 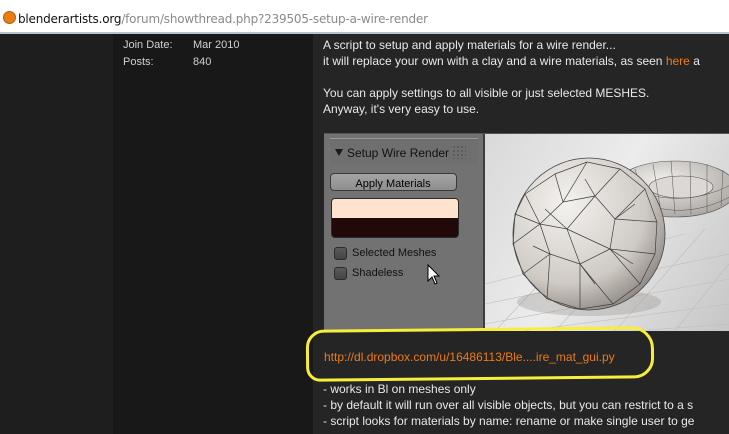 I want to click on post-line-4: Anyway, it's very easy to use., so click(x=401, y=109).